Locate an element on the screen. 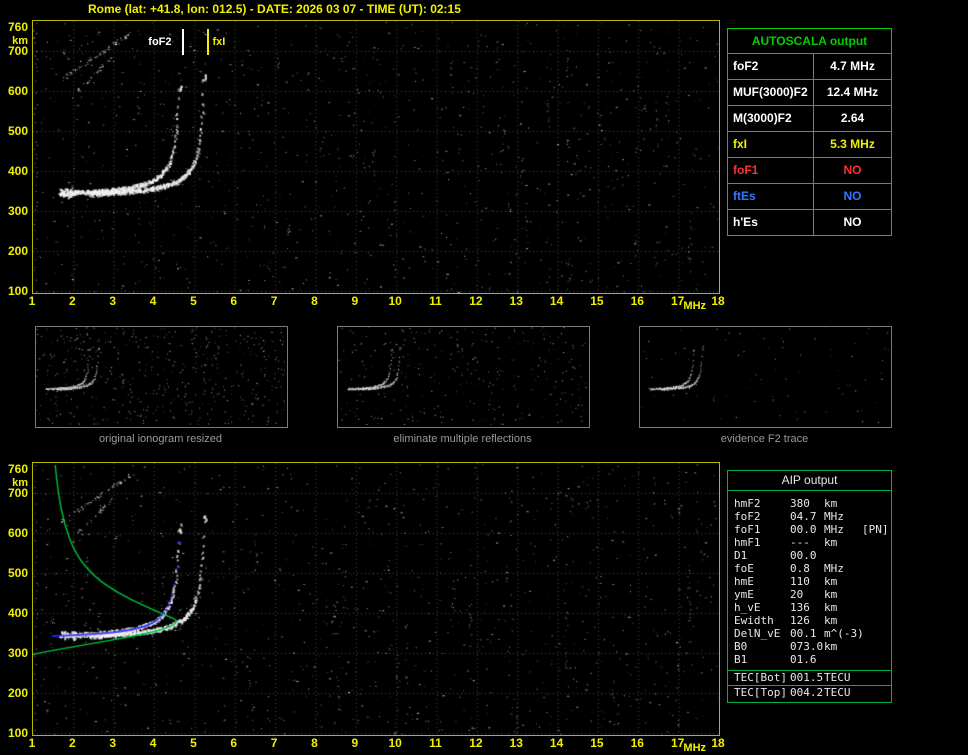 The image size is (968, 755). aip-param-value: 380 is located at coordinates (800, 503).